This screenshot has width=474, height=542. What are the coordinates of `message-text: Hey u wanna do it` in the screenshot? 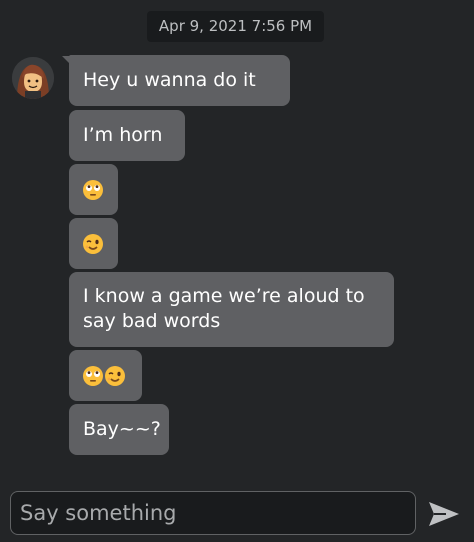 It's located at (169, 80).